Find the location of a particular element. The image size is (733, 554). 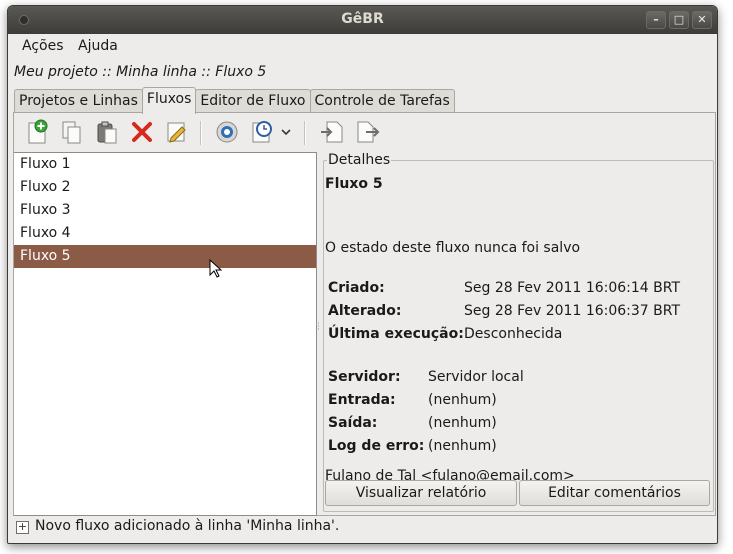

details-state: O estado deste fluxo nunca foi salvo is located at coordinates (453, 248).